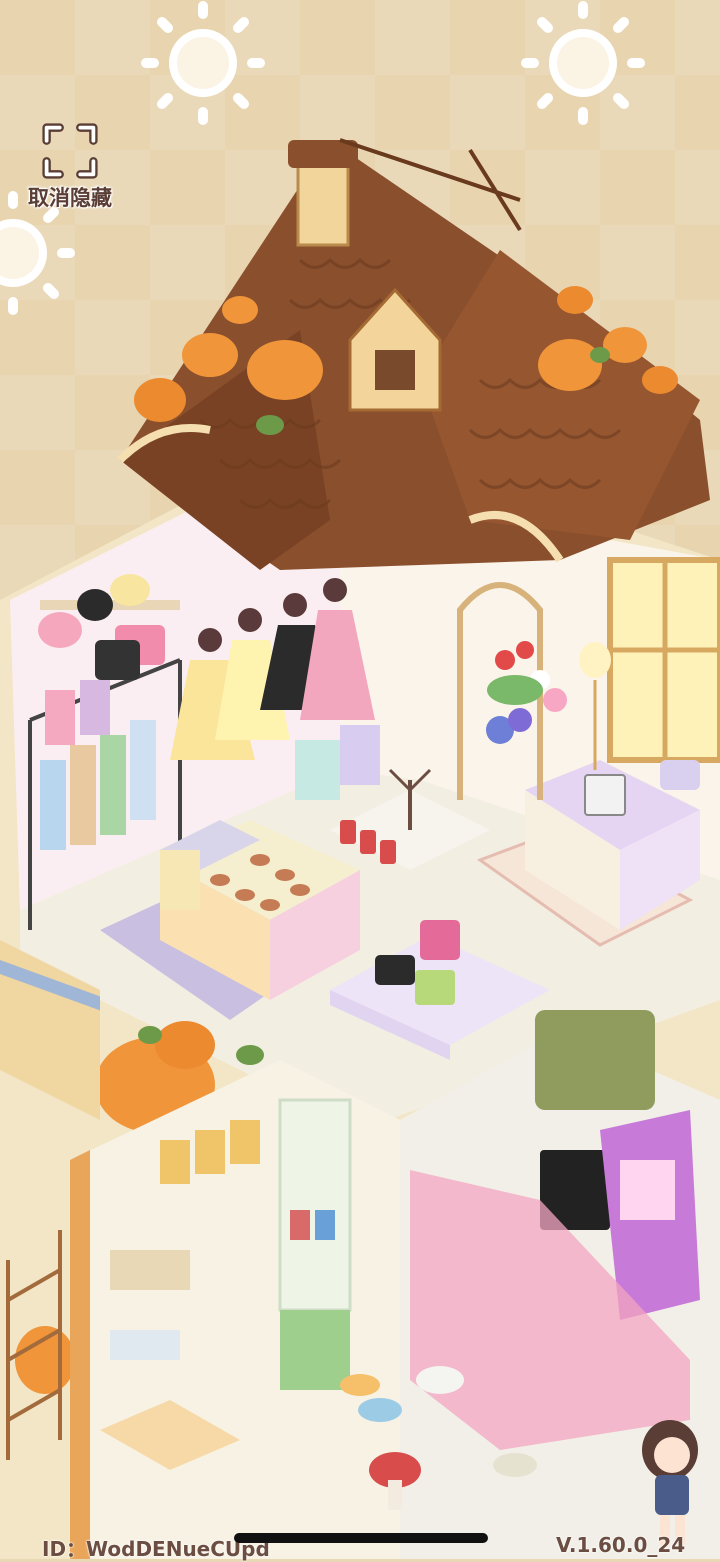  What do you see at coordinates (70, 198) in the screenshot?
I see `unhide-label: 取消隐藏` at bounding box center [70, 198].